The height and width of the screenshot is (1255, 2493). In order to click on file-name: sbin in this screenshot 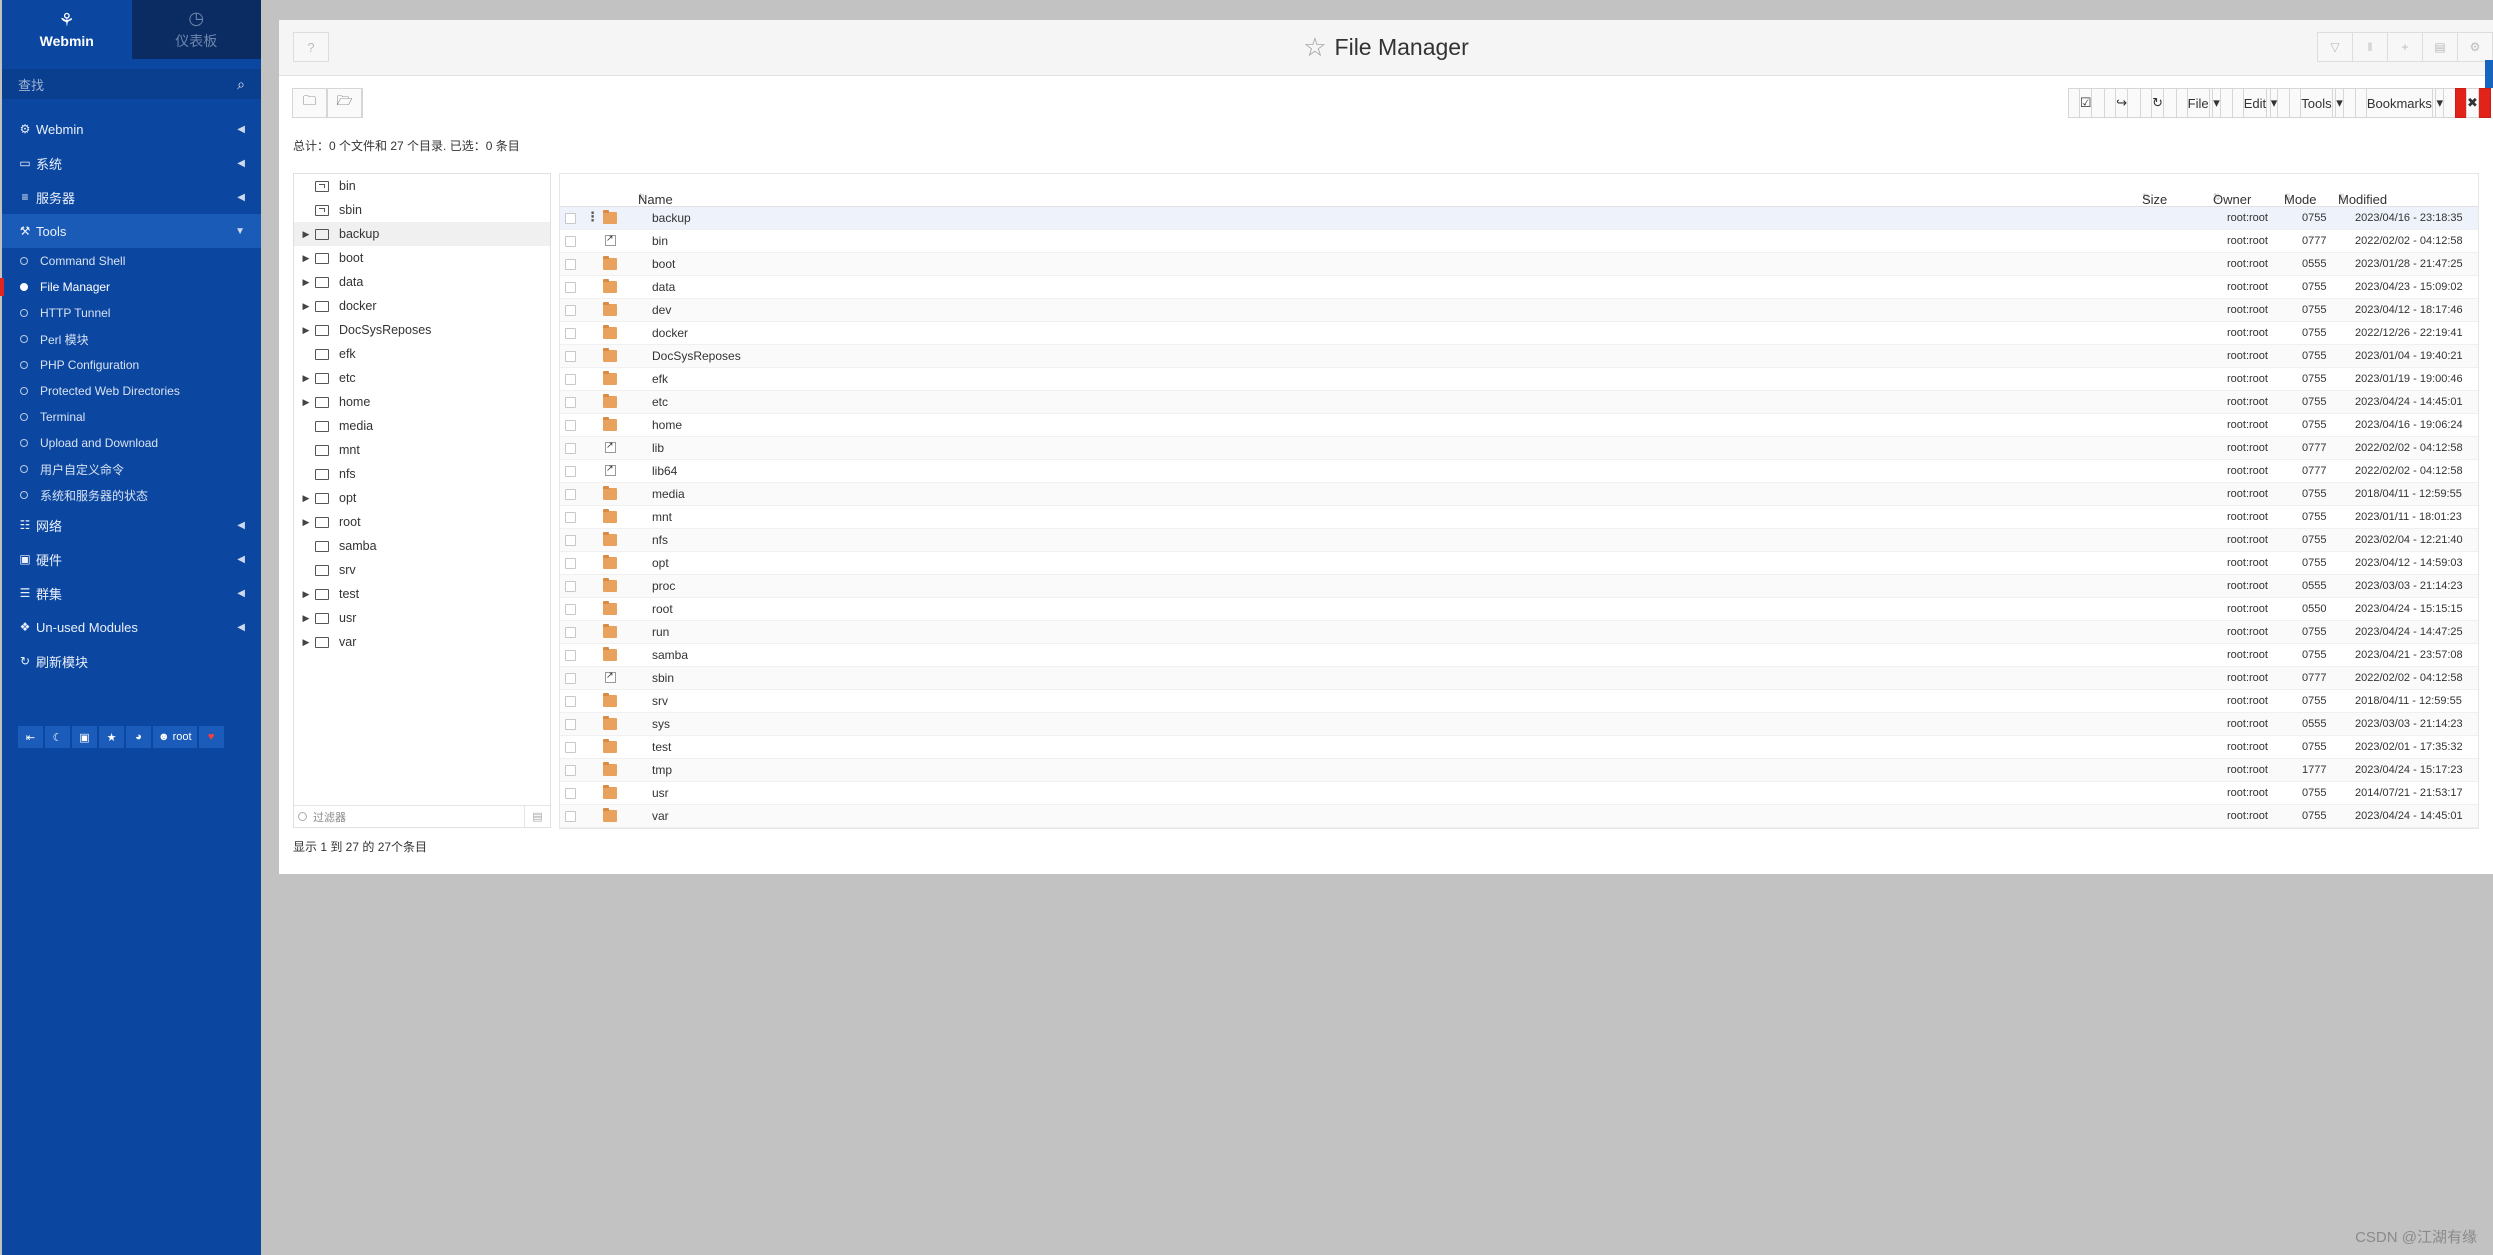, I will do `click(663, 678)`.